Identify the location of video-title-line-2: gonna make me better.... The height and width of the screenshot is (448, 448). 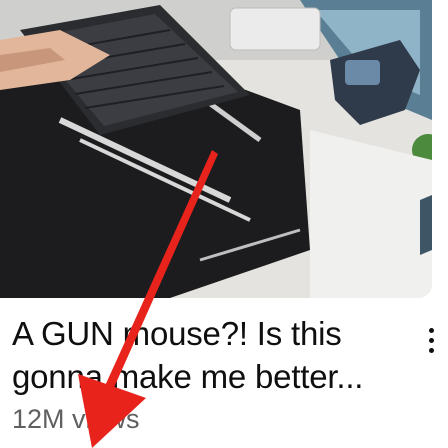
(188, 376).